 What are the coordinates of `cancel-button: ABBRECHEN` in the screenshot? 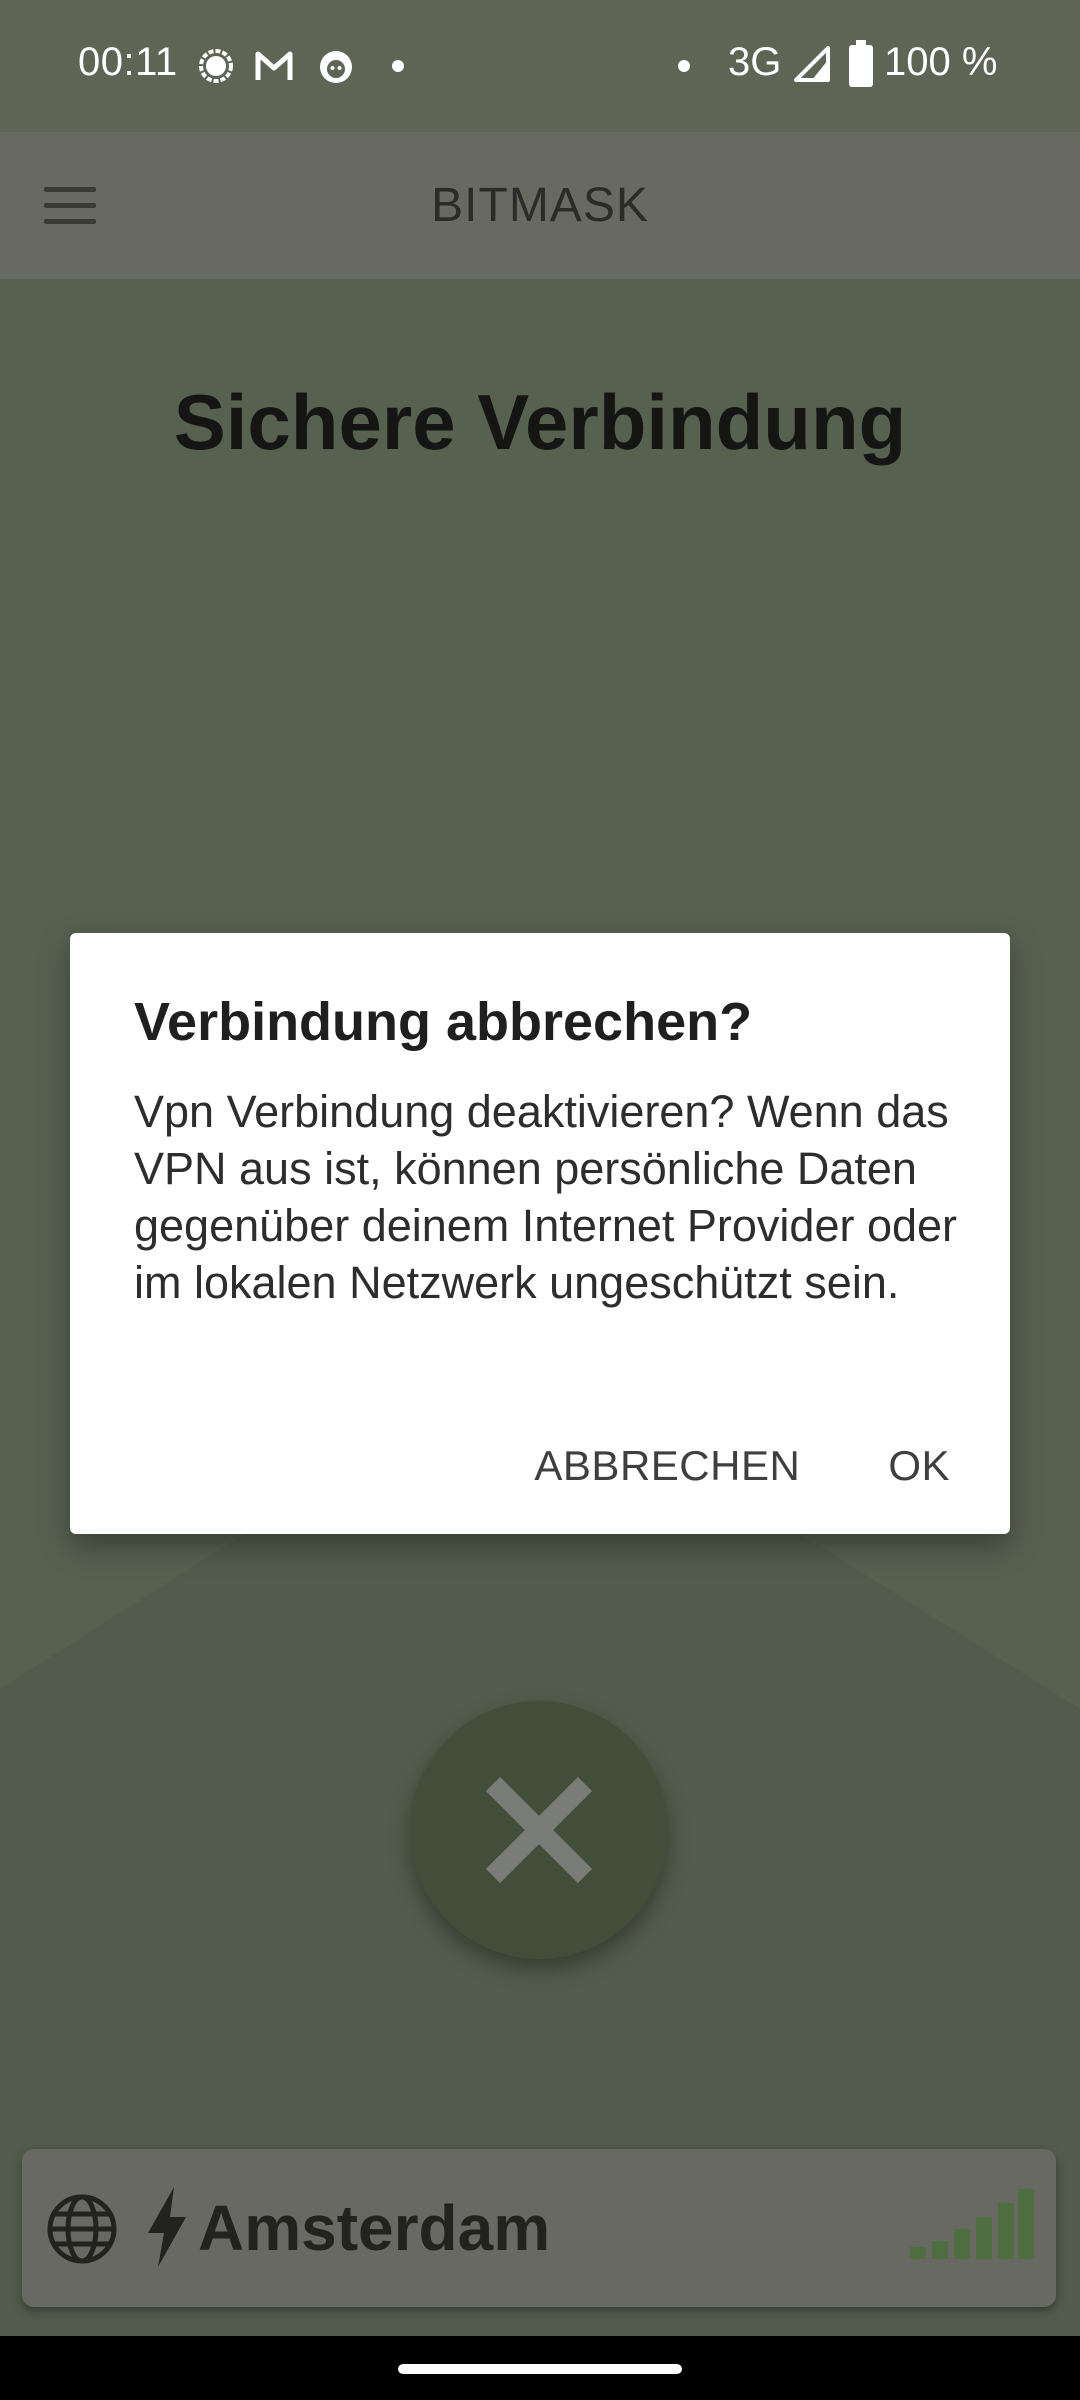 It's located at (667, 1466).